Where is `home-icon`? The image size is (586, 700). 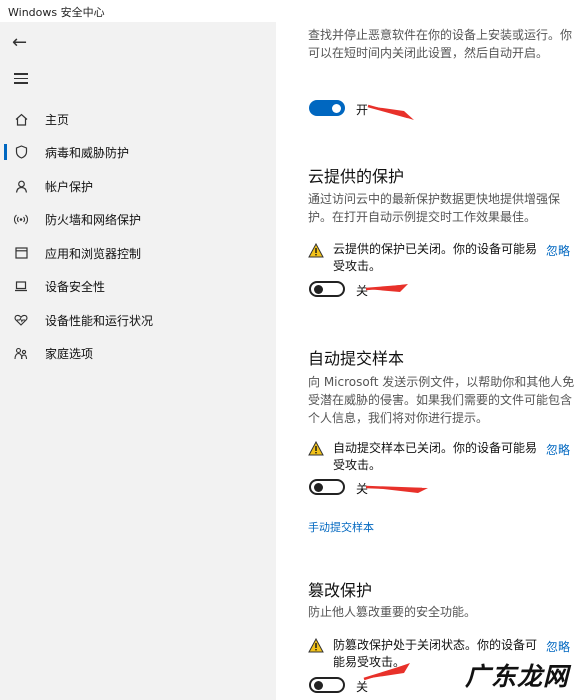
home-icon is located at coordinates (21, 119).